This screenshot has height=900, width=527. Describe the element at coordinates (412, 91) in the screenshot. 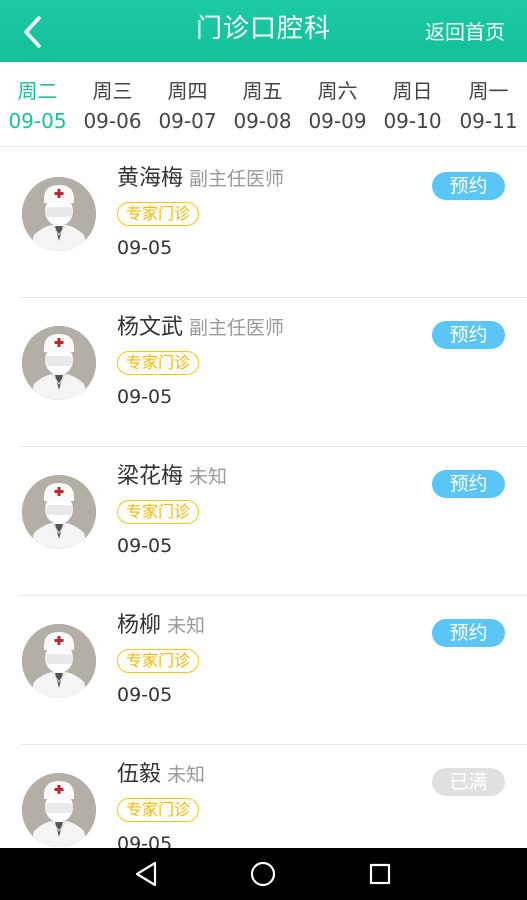

I see `date-tab-weekday: 周日` at that location.